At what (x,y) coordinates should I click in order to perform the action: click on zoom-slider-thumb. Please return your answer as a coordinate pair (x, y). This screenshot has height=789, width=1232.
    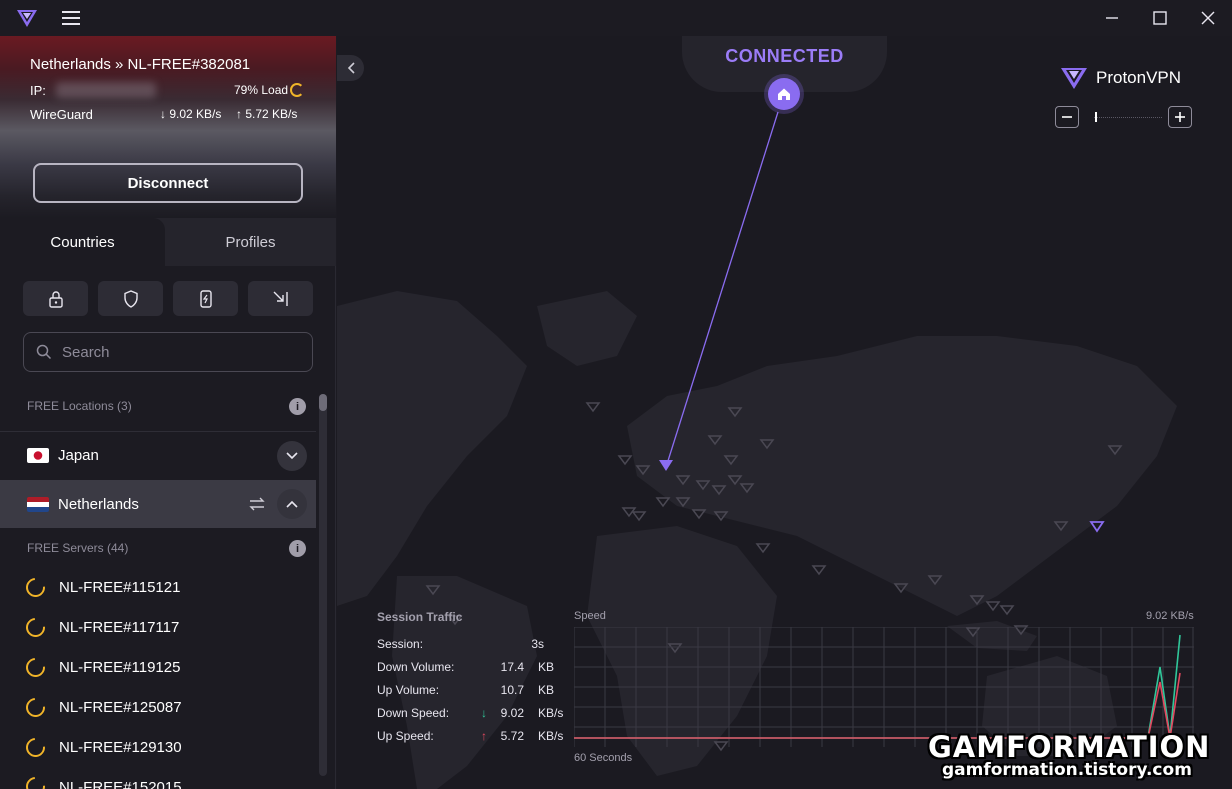
    Looking at the image, I should click on (1096, 117).